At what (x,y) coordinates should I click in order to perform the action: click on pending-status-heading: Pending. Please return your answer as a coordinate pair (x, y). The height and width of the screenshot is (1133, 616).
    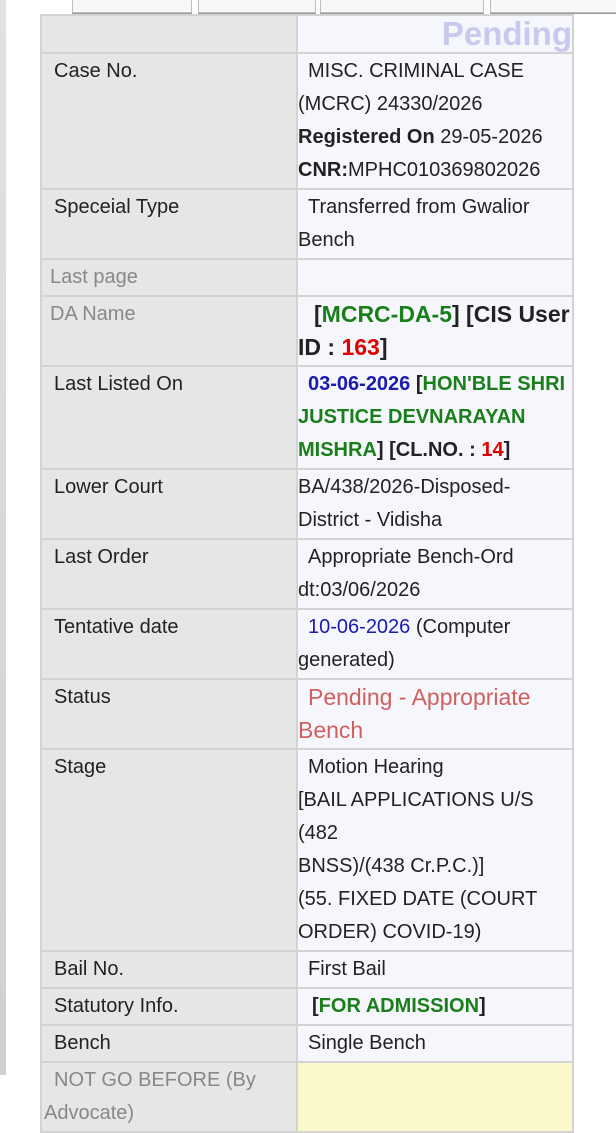
    Looking at the image, I should click on (435, 34).